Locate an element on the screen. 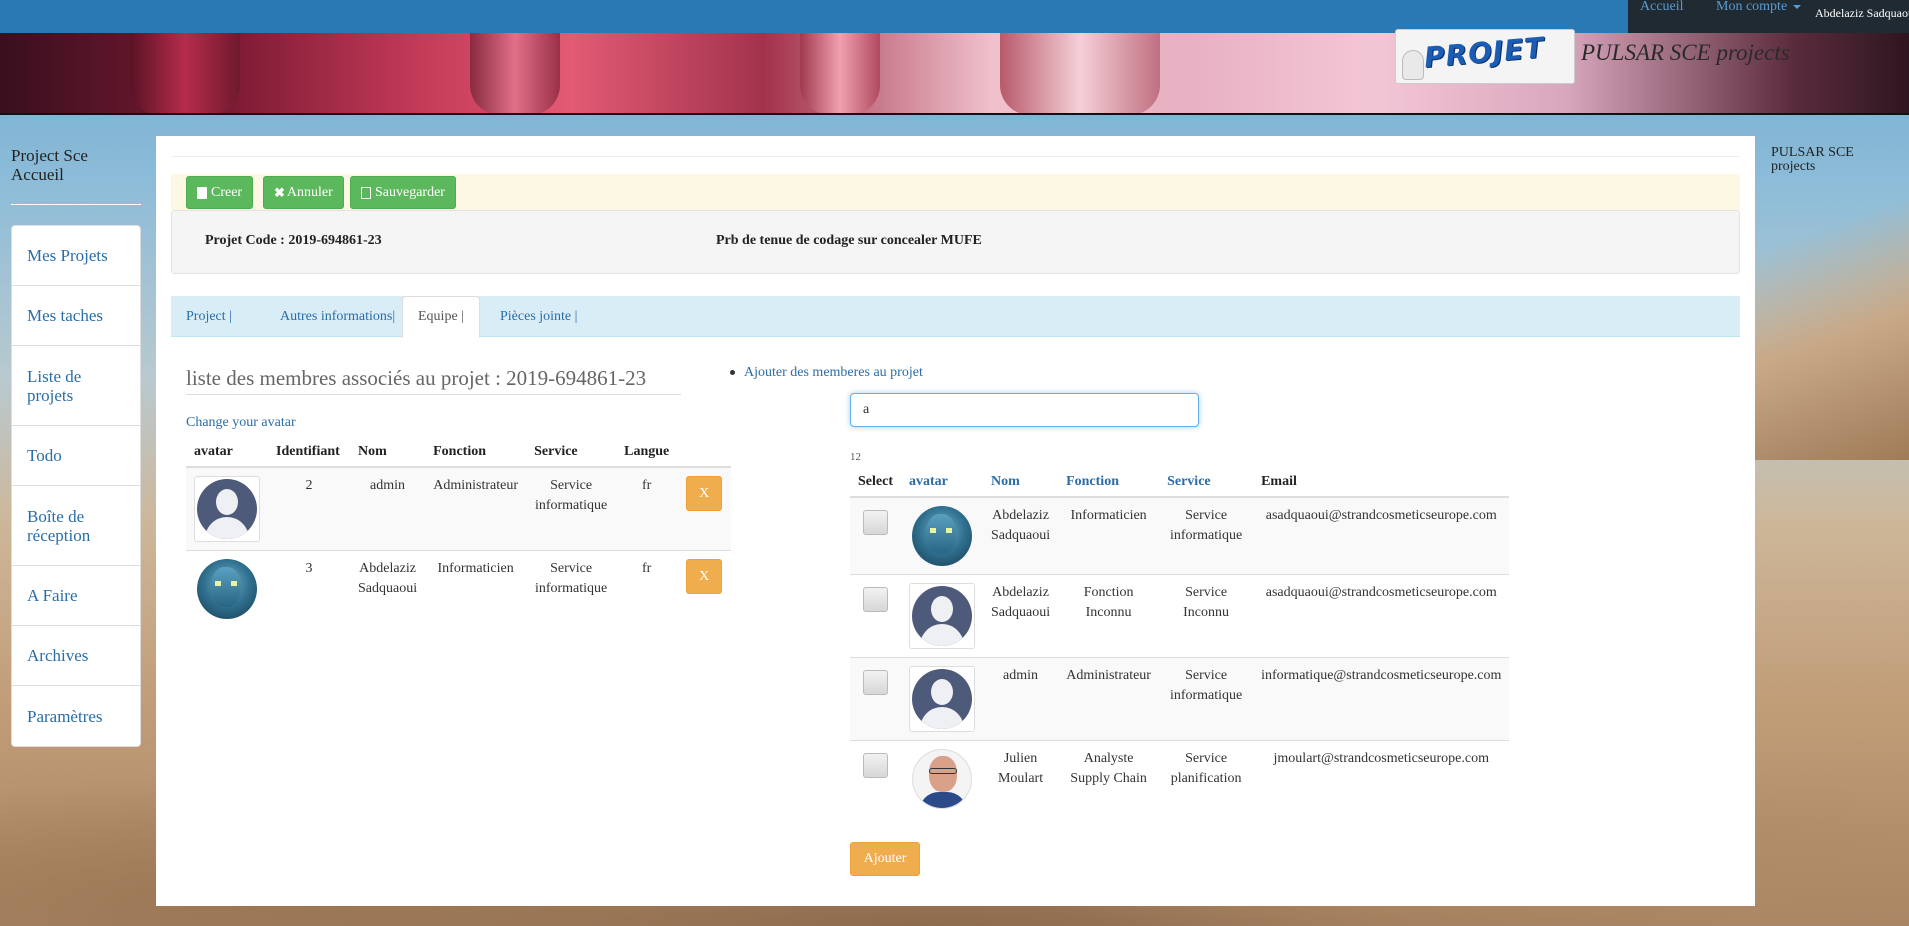  sort-avatar-link: avatar is located at coordinates (928, 481).